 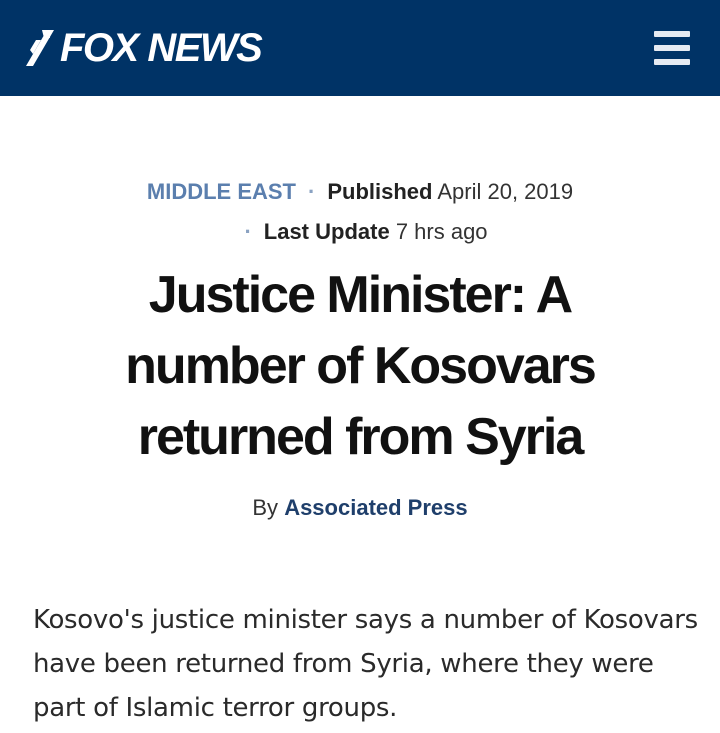 I want to click on fox-logo-mark-icon, so click(x=40, y=48).